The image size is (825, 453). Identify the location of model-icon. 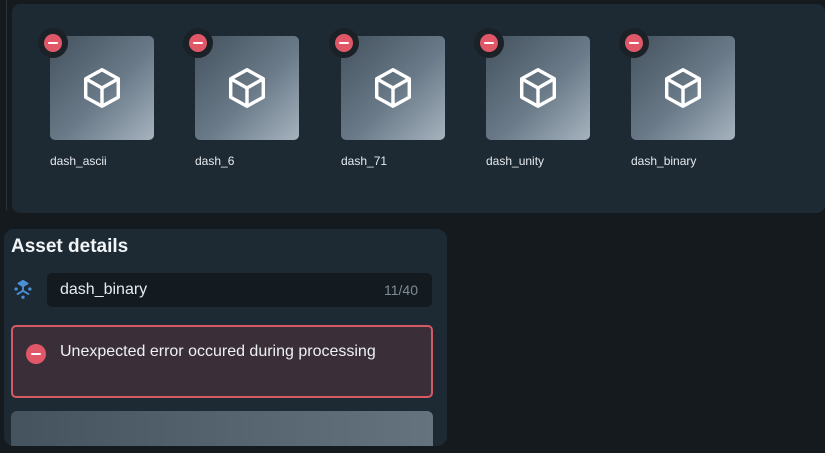
(23, 289).